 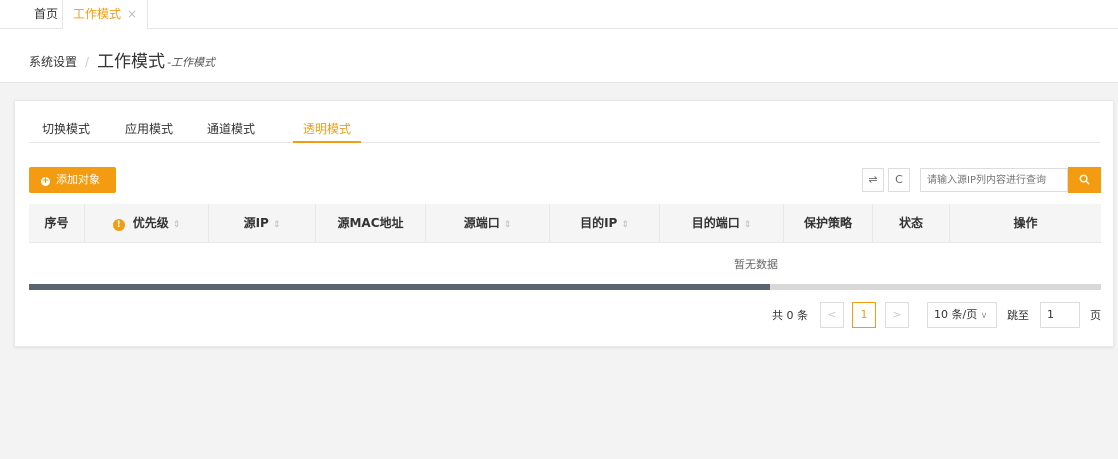 I want to click on col-label: 操作, so click(x=1025, y=223).